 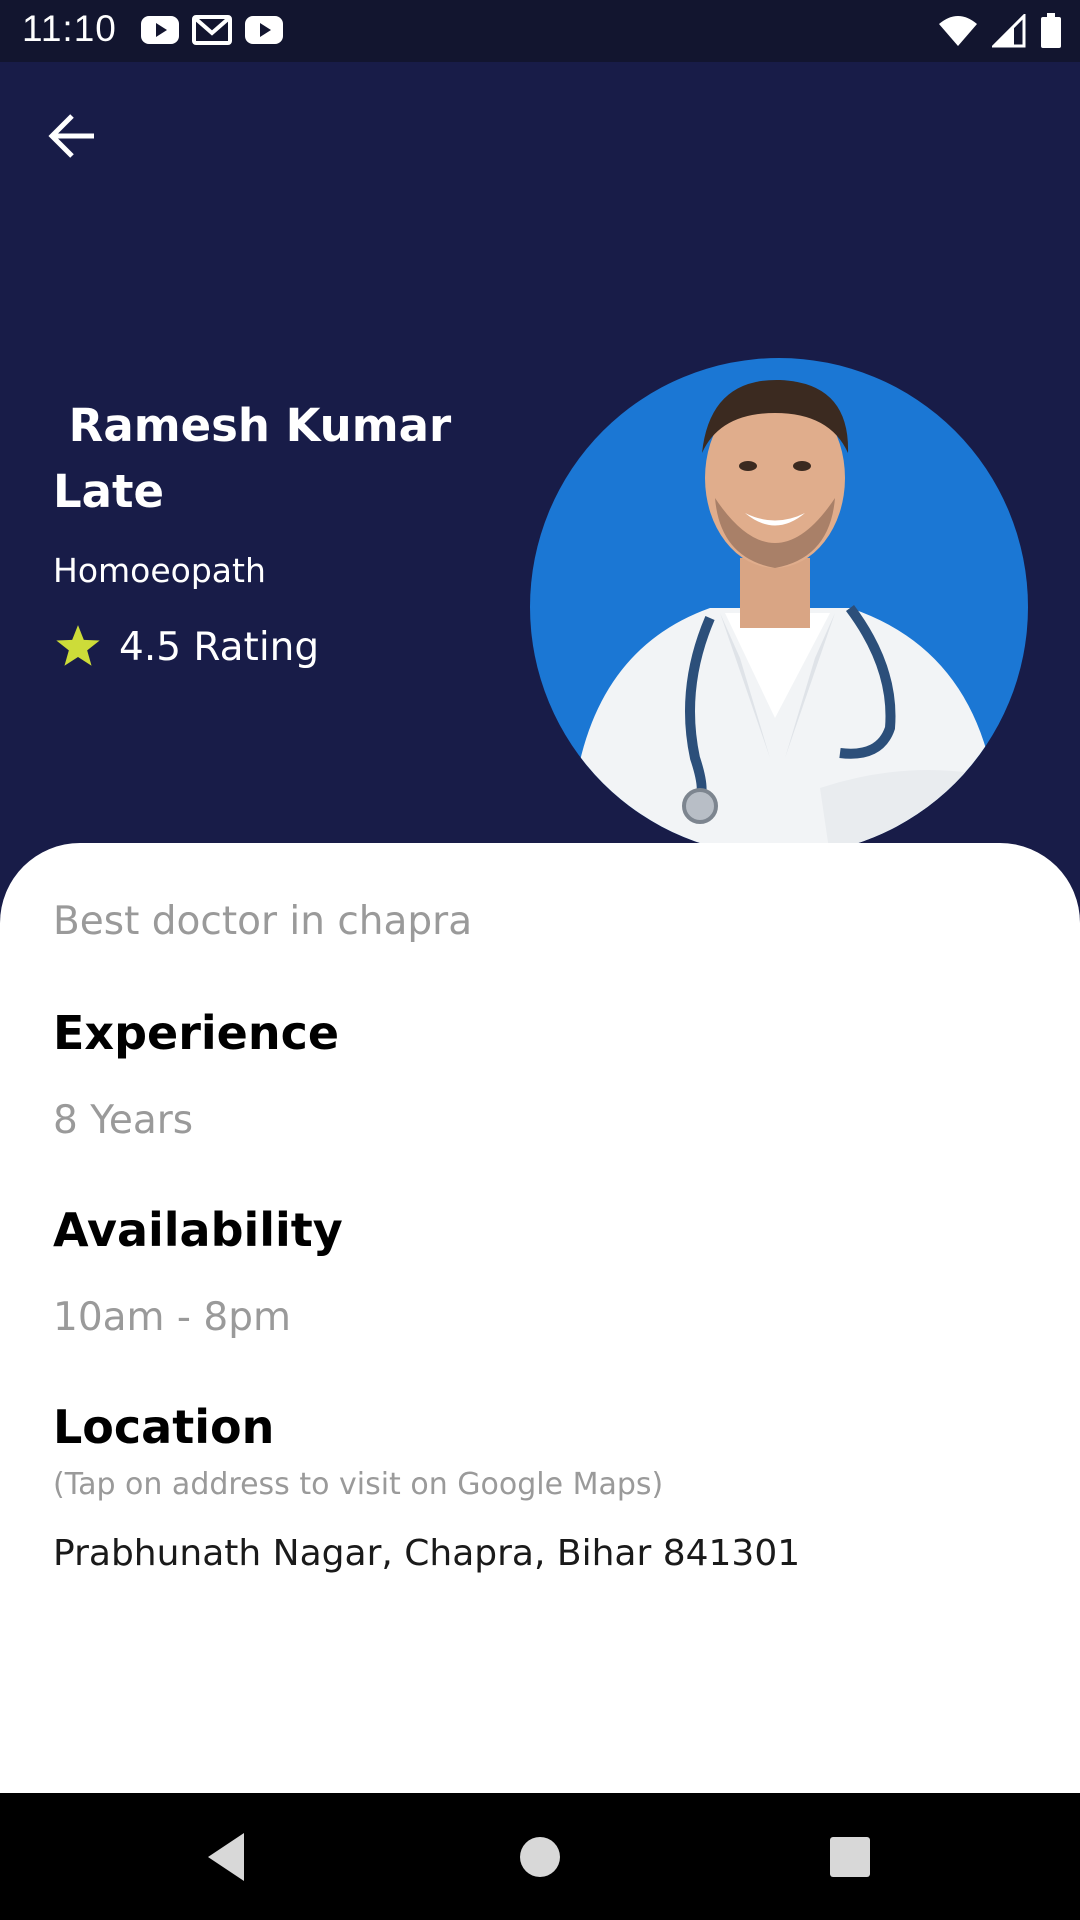 I want to click on rating: 4.5 Rating, so click(x=186, y=647).